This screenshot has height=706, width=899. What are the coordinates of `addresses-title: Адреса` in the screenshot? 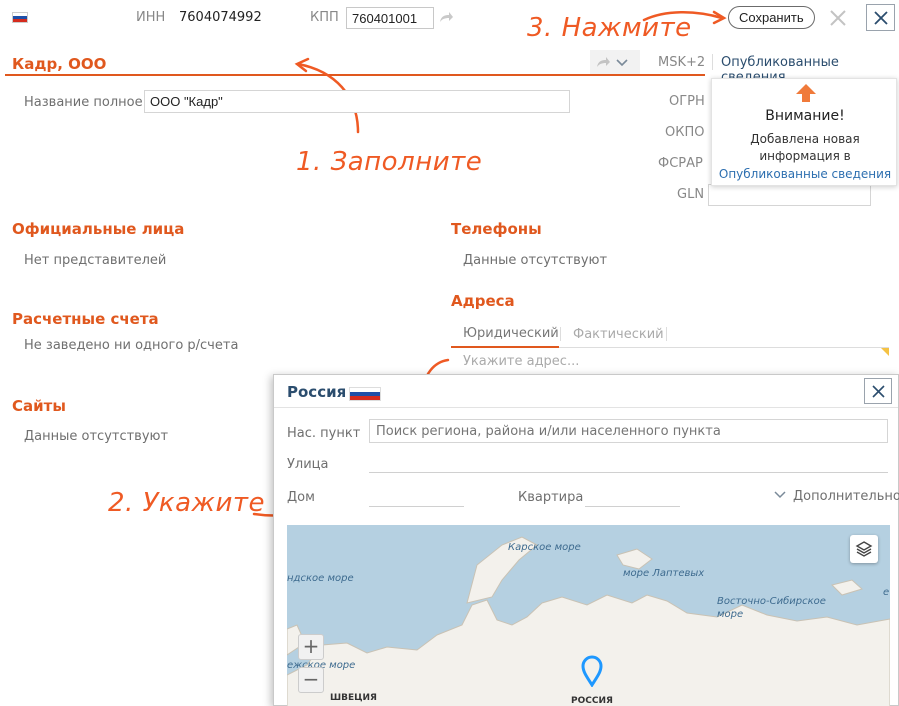 It's located at (483, 301).